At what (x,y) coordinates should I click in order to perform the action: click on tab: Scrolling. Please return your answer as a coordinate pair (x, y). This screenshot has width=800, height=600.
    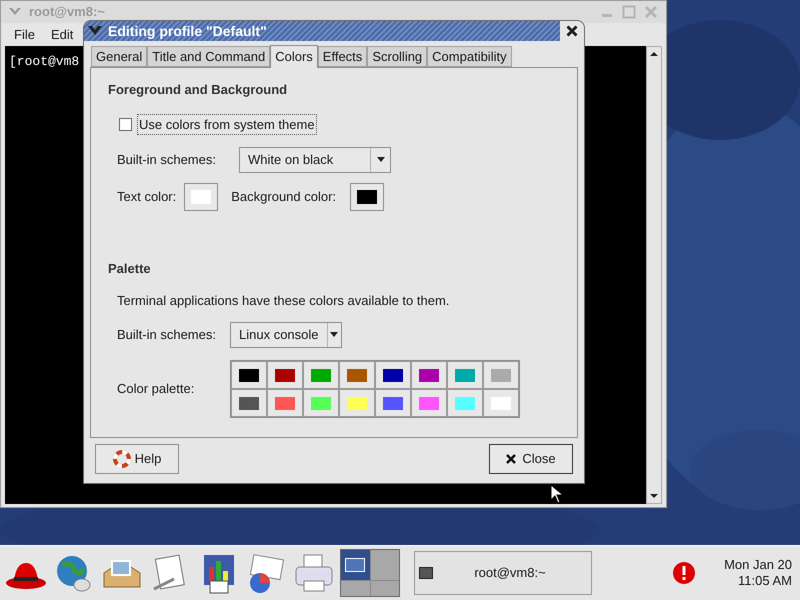
    Looking at the image, I should click on (397, 56).